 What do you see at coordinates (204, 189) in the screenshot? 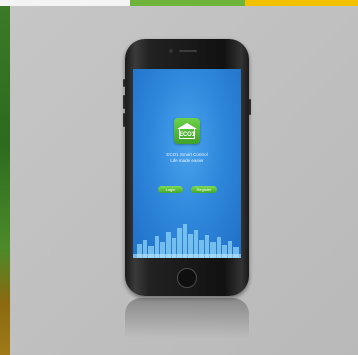
I see `register-button: Register` at bounding box center [204, 189].